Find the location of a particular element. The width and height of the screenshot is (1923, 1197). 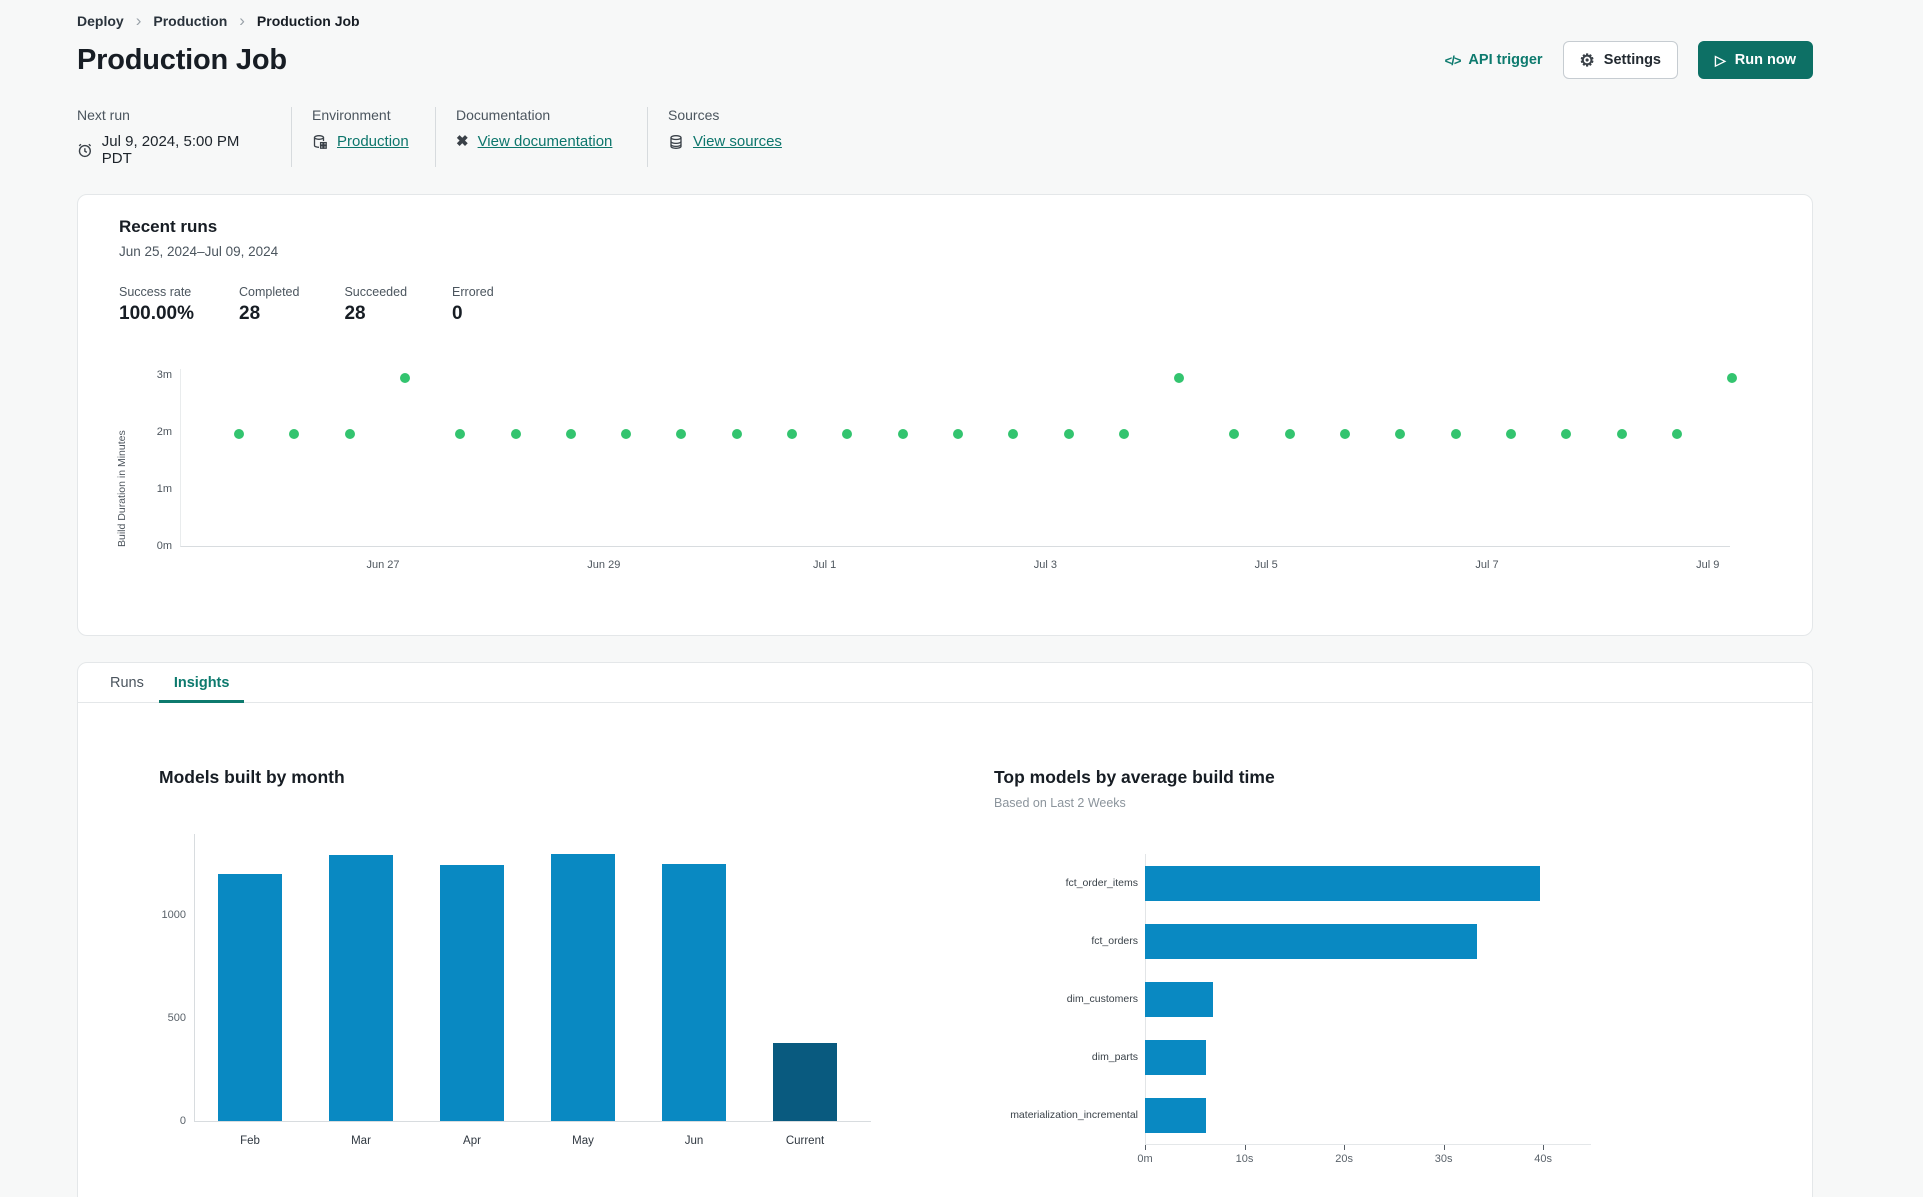

category-label: Current is located at coordinates (805, 1141).